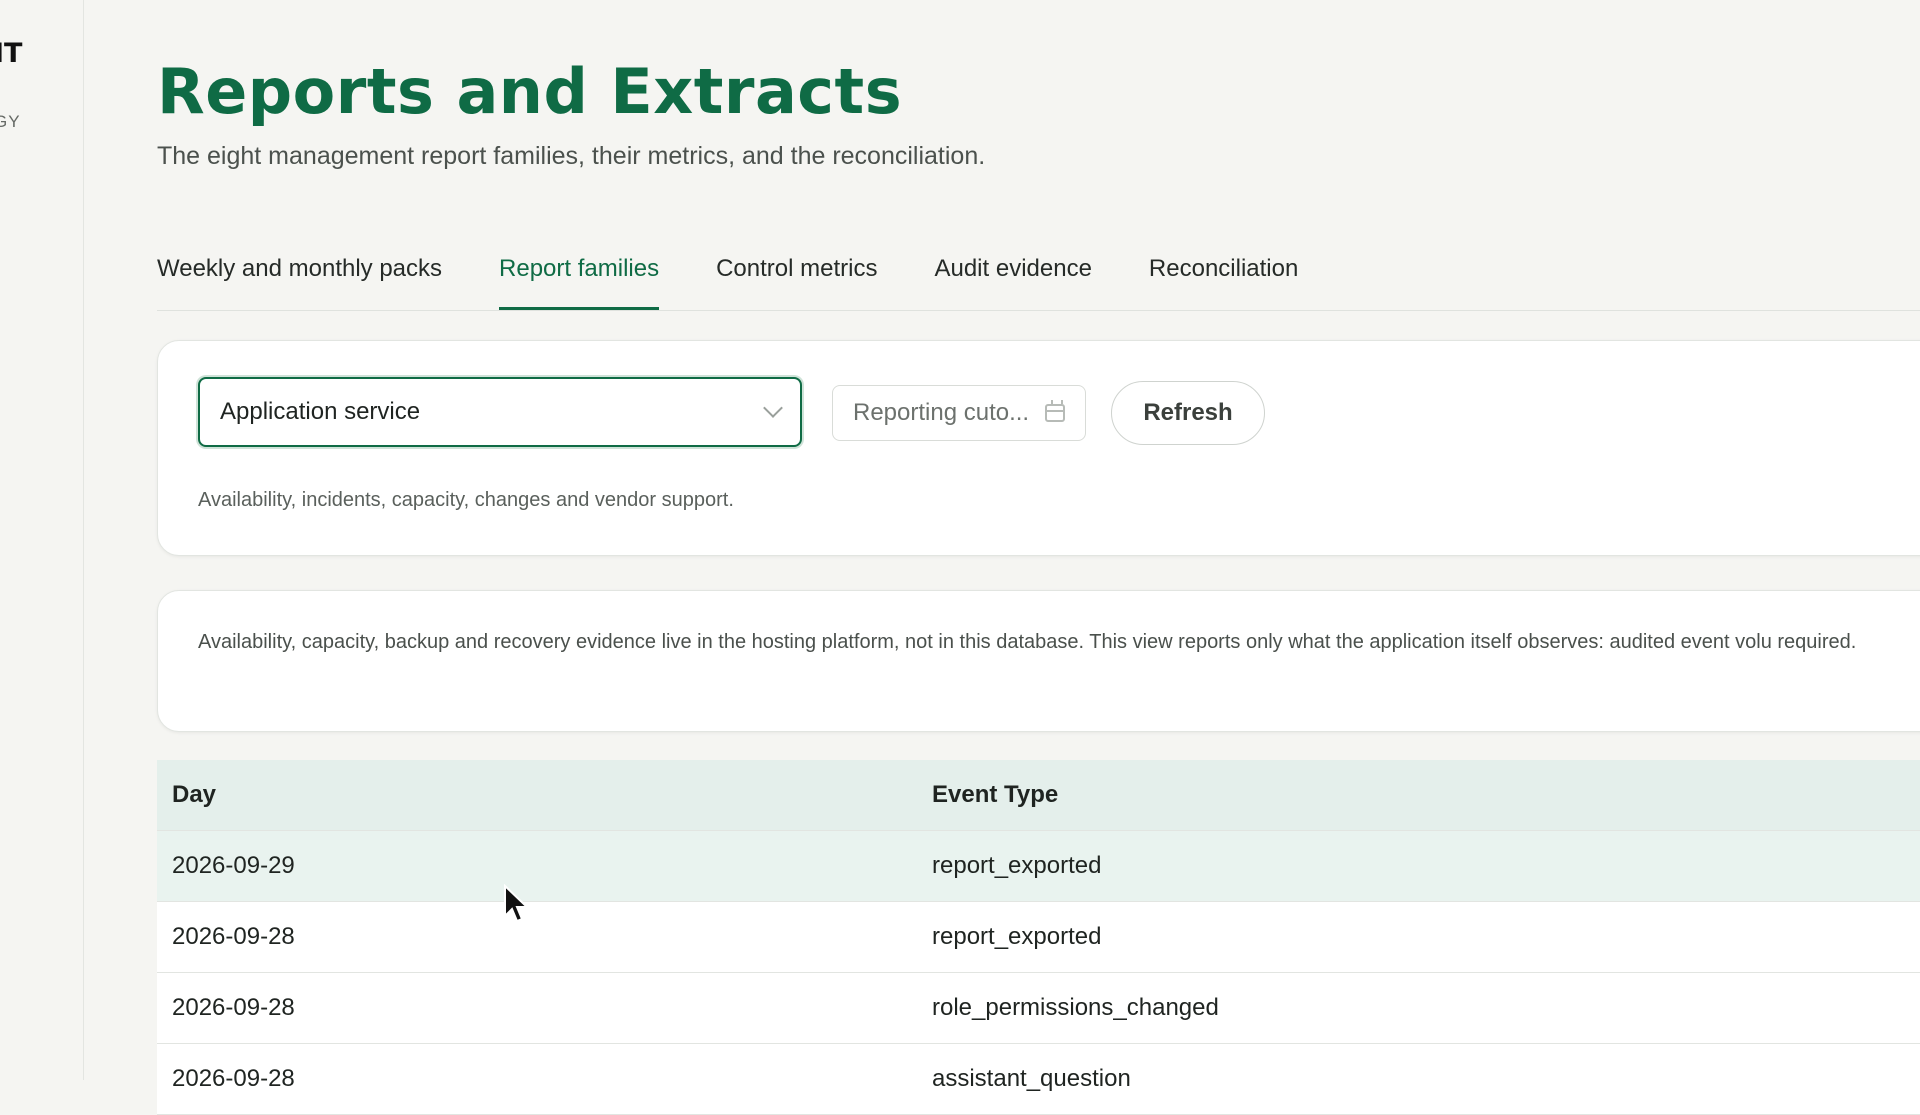 The width and height of the screenshot is (1920, 1115). What do you see at coordinates (1055, 411) in the screenshot?
I see `calendar-icon` at bounding box center [1055, 411].